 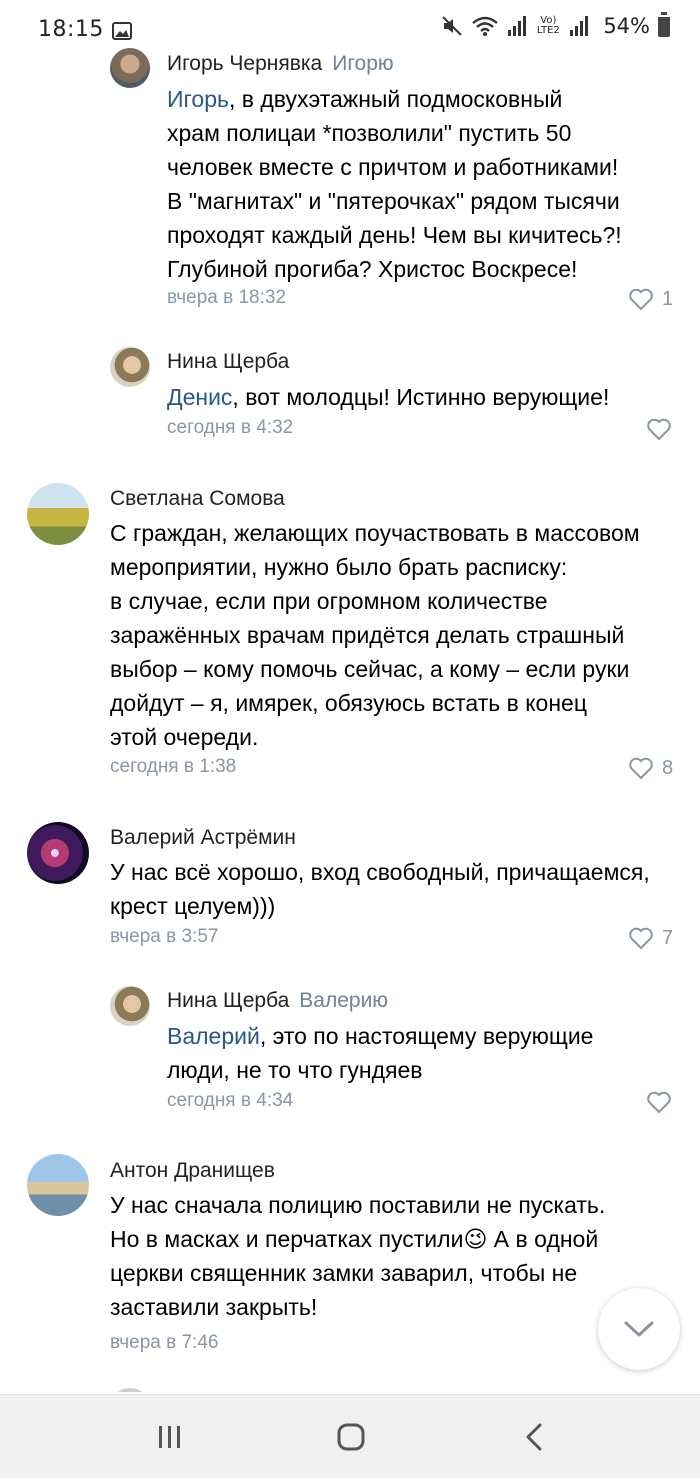 What do you see at coordinates (485, 26) in the screenshot?
I see `wifi-icon` at bounding box center [485, 26].